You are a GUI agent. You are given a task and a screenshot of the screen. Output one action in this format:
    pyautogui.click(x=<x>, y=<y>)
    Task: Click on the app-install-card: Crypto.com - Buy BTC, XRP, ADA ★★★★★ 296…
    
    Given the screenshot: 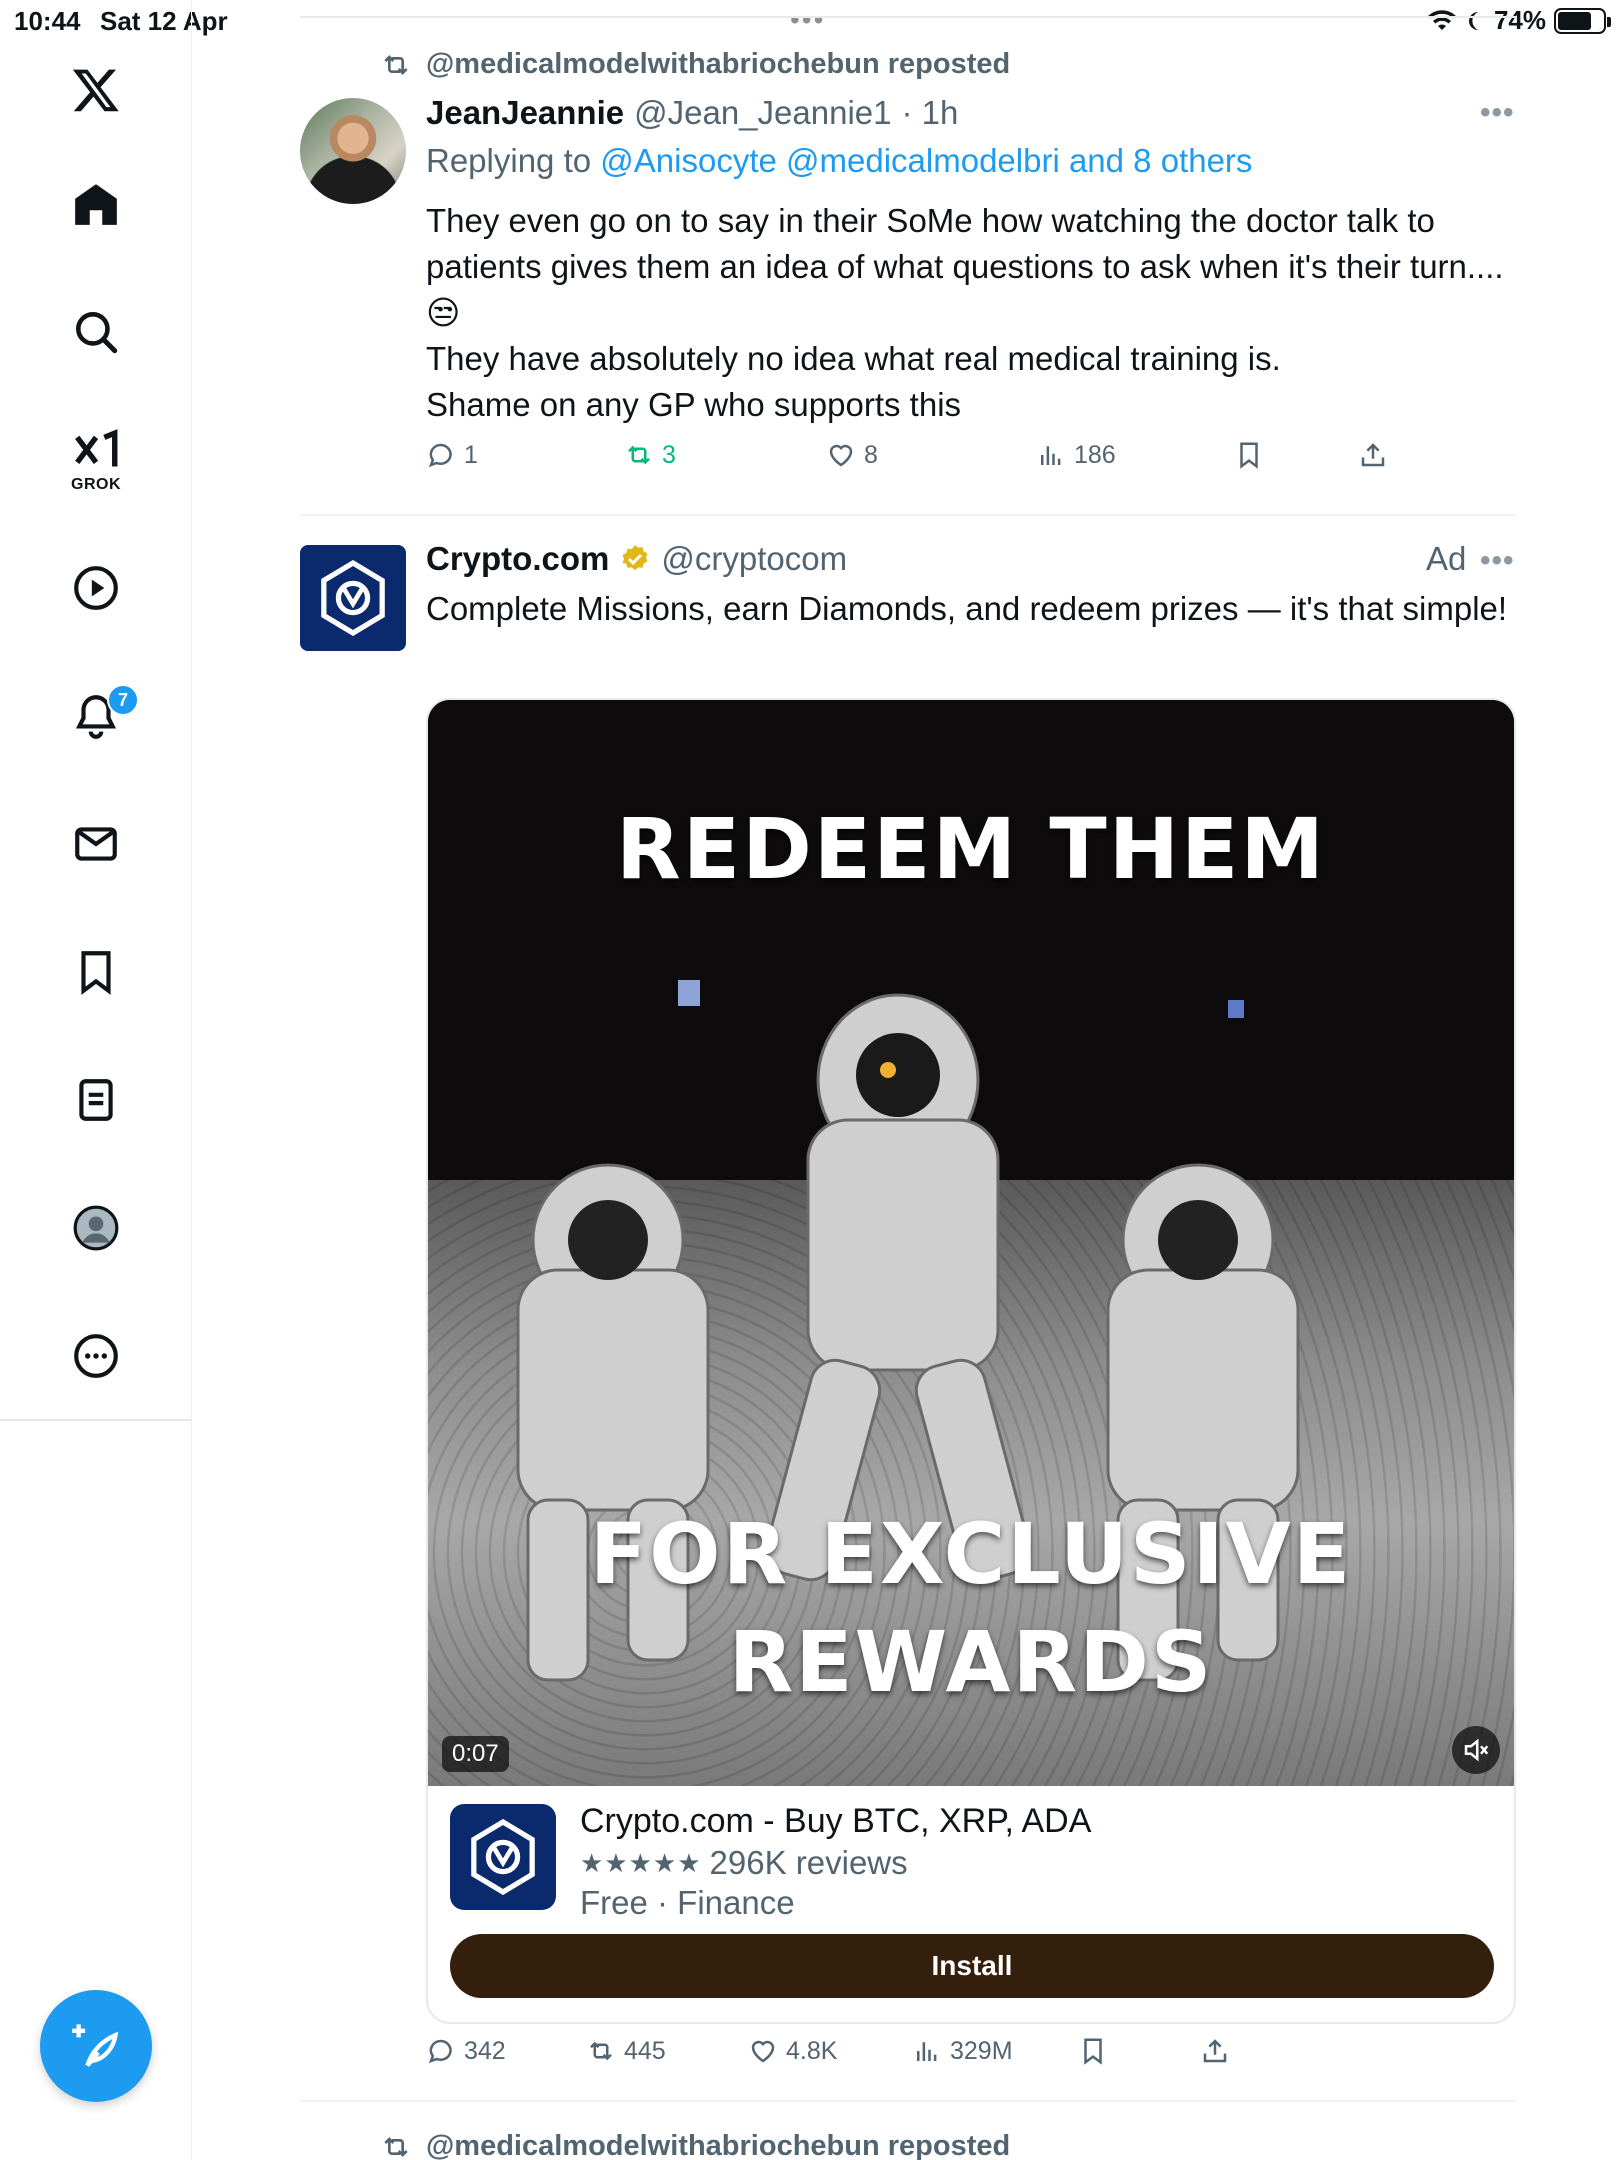 What is the action you would take?
    pyautogui.click(x=971, y=1904)
    